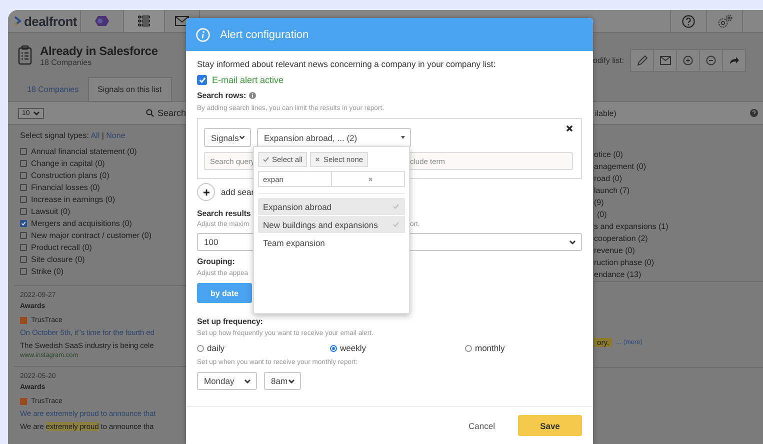 The width and height of the screenshot is (763, 444). What do you see at coordinates (84, 151) in the screenshot?
I see `signal-type-label: Annual financial statement (0)` at bounding box center [84, 151].